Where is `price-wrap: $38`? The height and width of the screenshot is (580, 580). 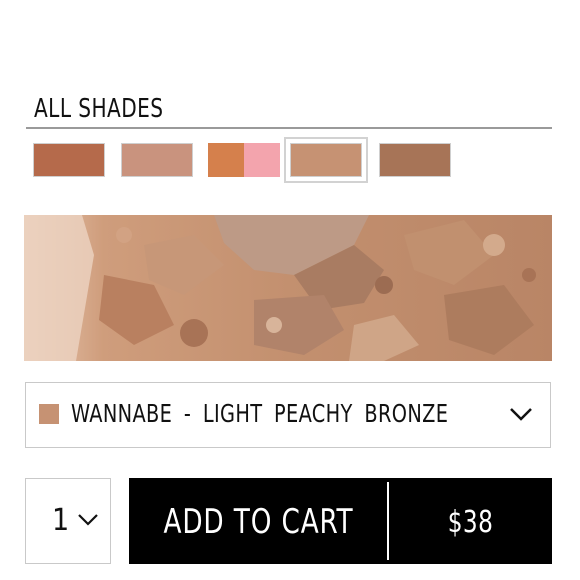
price-wrap: $38 is located at coordinates (470, 522).